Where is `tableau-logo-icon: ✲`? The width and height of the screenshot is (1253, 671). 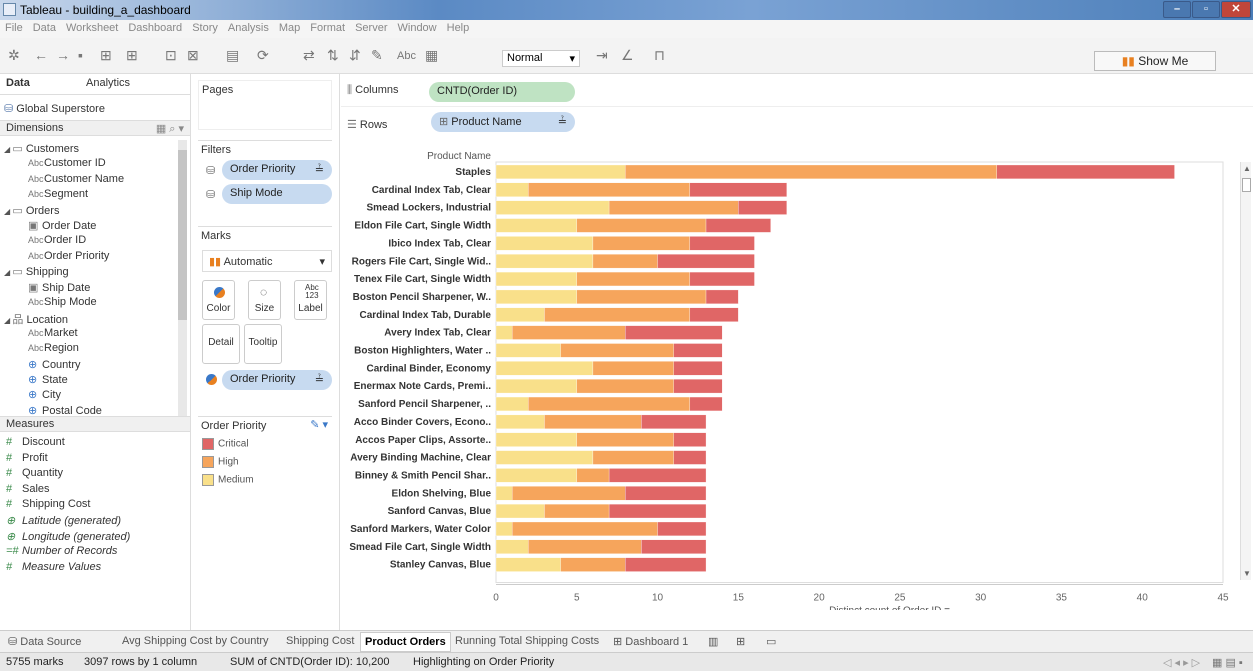 tableau-logo-icon: ✲ is located at coordinates (14, 55).